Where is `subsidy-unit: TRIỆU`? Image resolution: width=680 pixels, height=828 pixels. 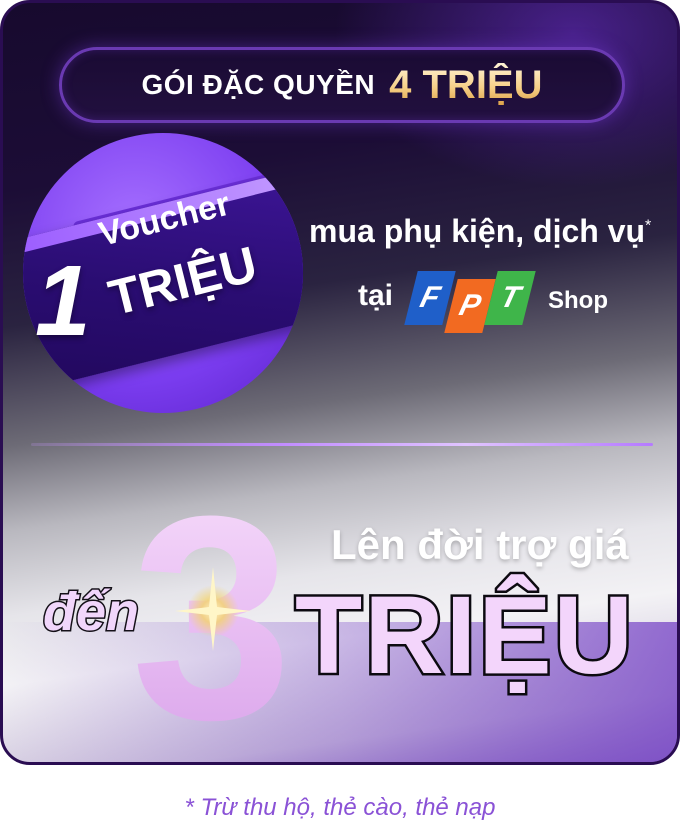 subsidy-unit: TRIỆU is located at coordinates (464, 635).